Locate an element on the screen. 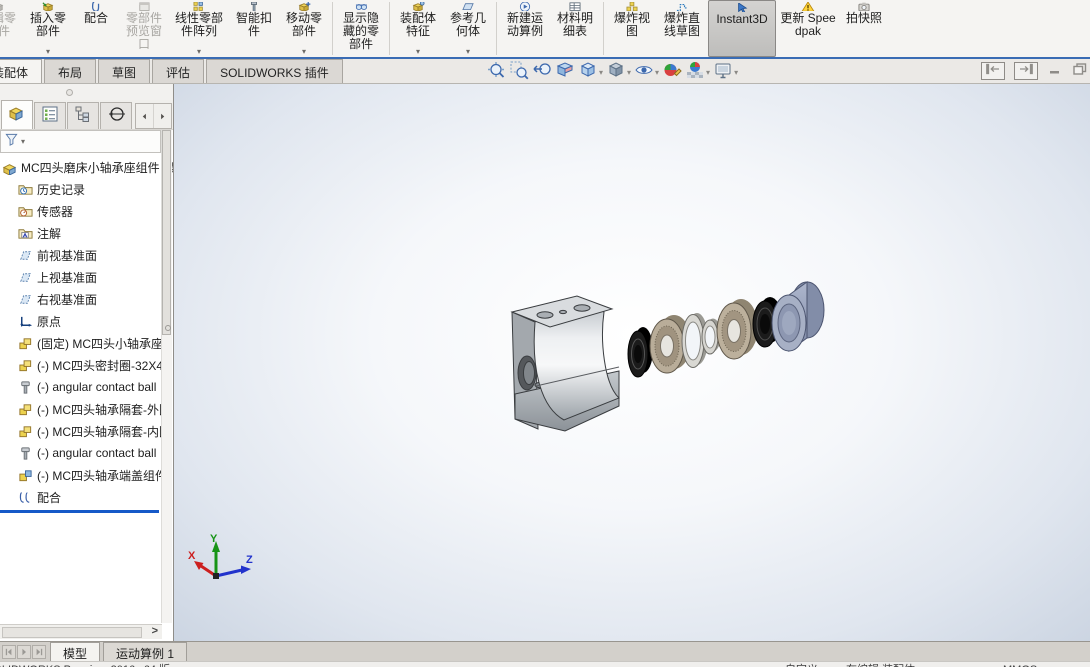 This screenshot has width=1090, height=667. tab-nav-first-button is located at coordinates (9, 652).